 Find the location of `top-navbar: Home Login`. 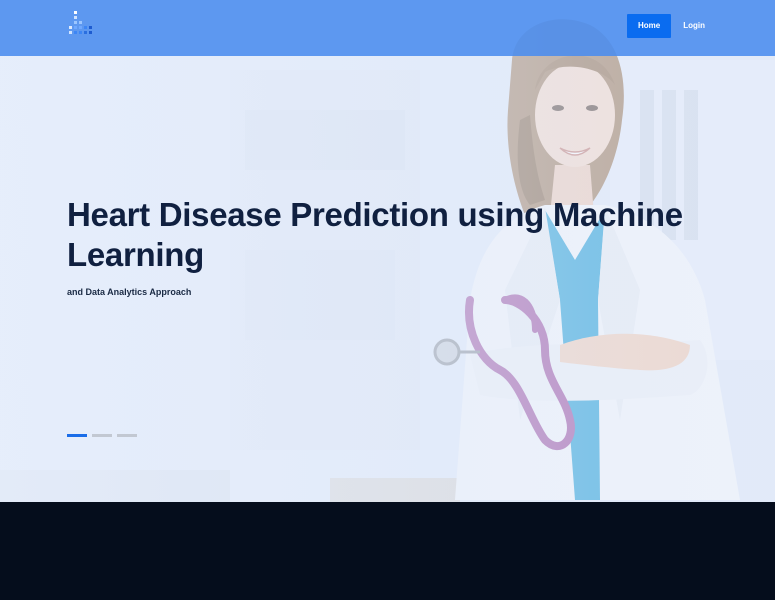

top-navbar: Home Login is located at coordinates (387, 28).